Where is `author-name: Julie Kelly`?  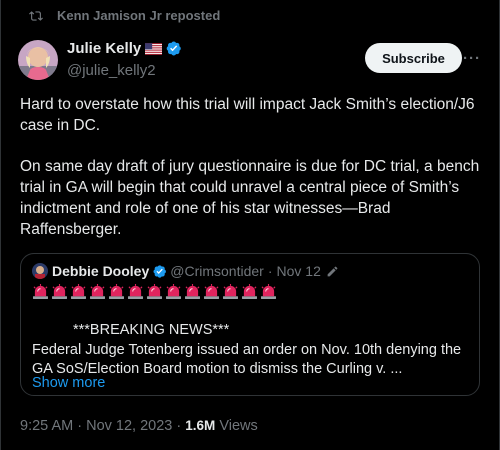 author-name: Julie Kelly is located at coordinates (104, 48).